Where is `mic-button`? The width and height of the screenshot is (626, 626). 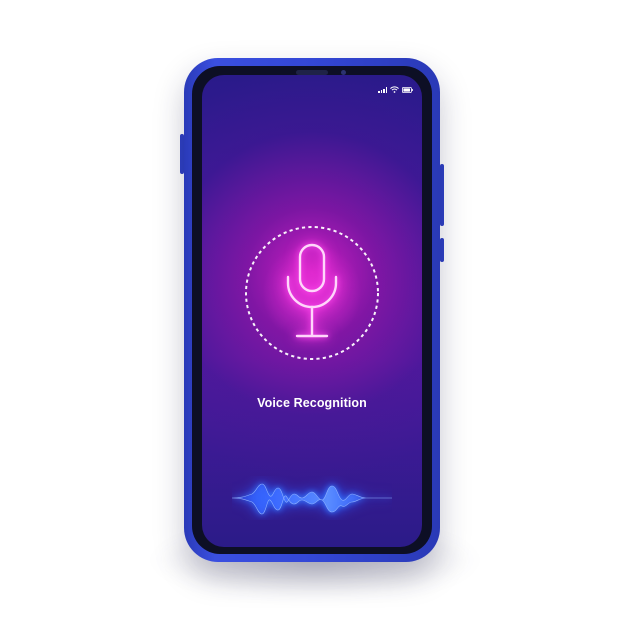 mic-button is located at coordinates (312, 293).